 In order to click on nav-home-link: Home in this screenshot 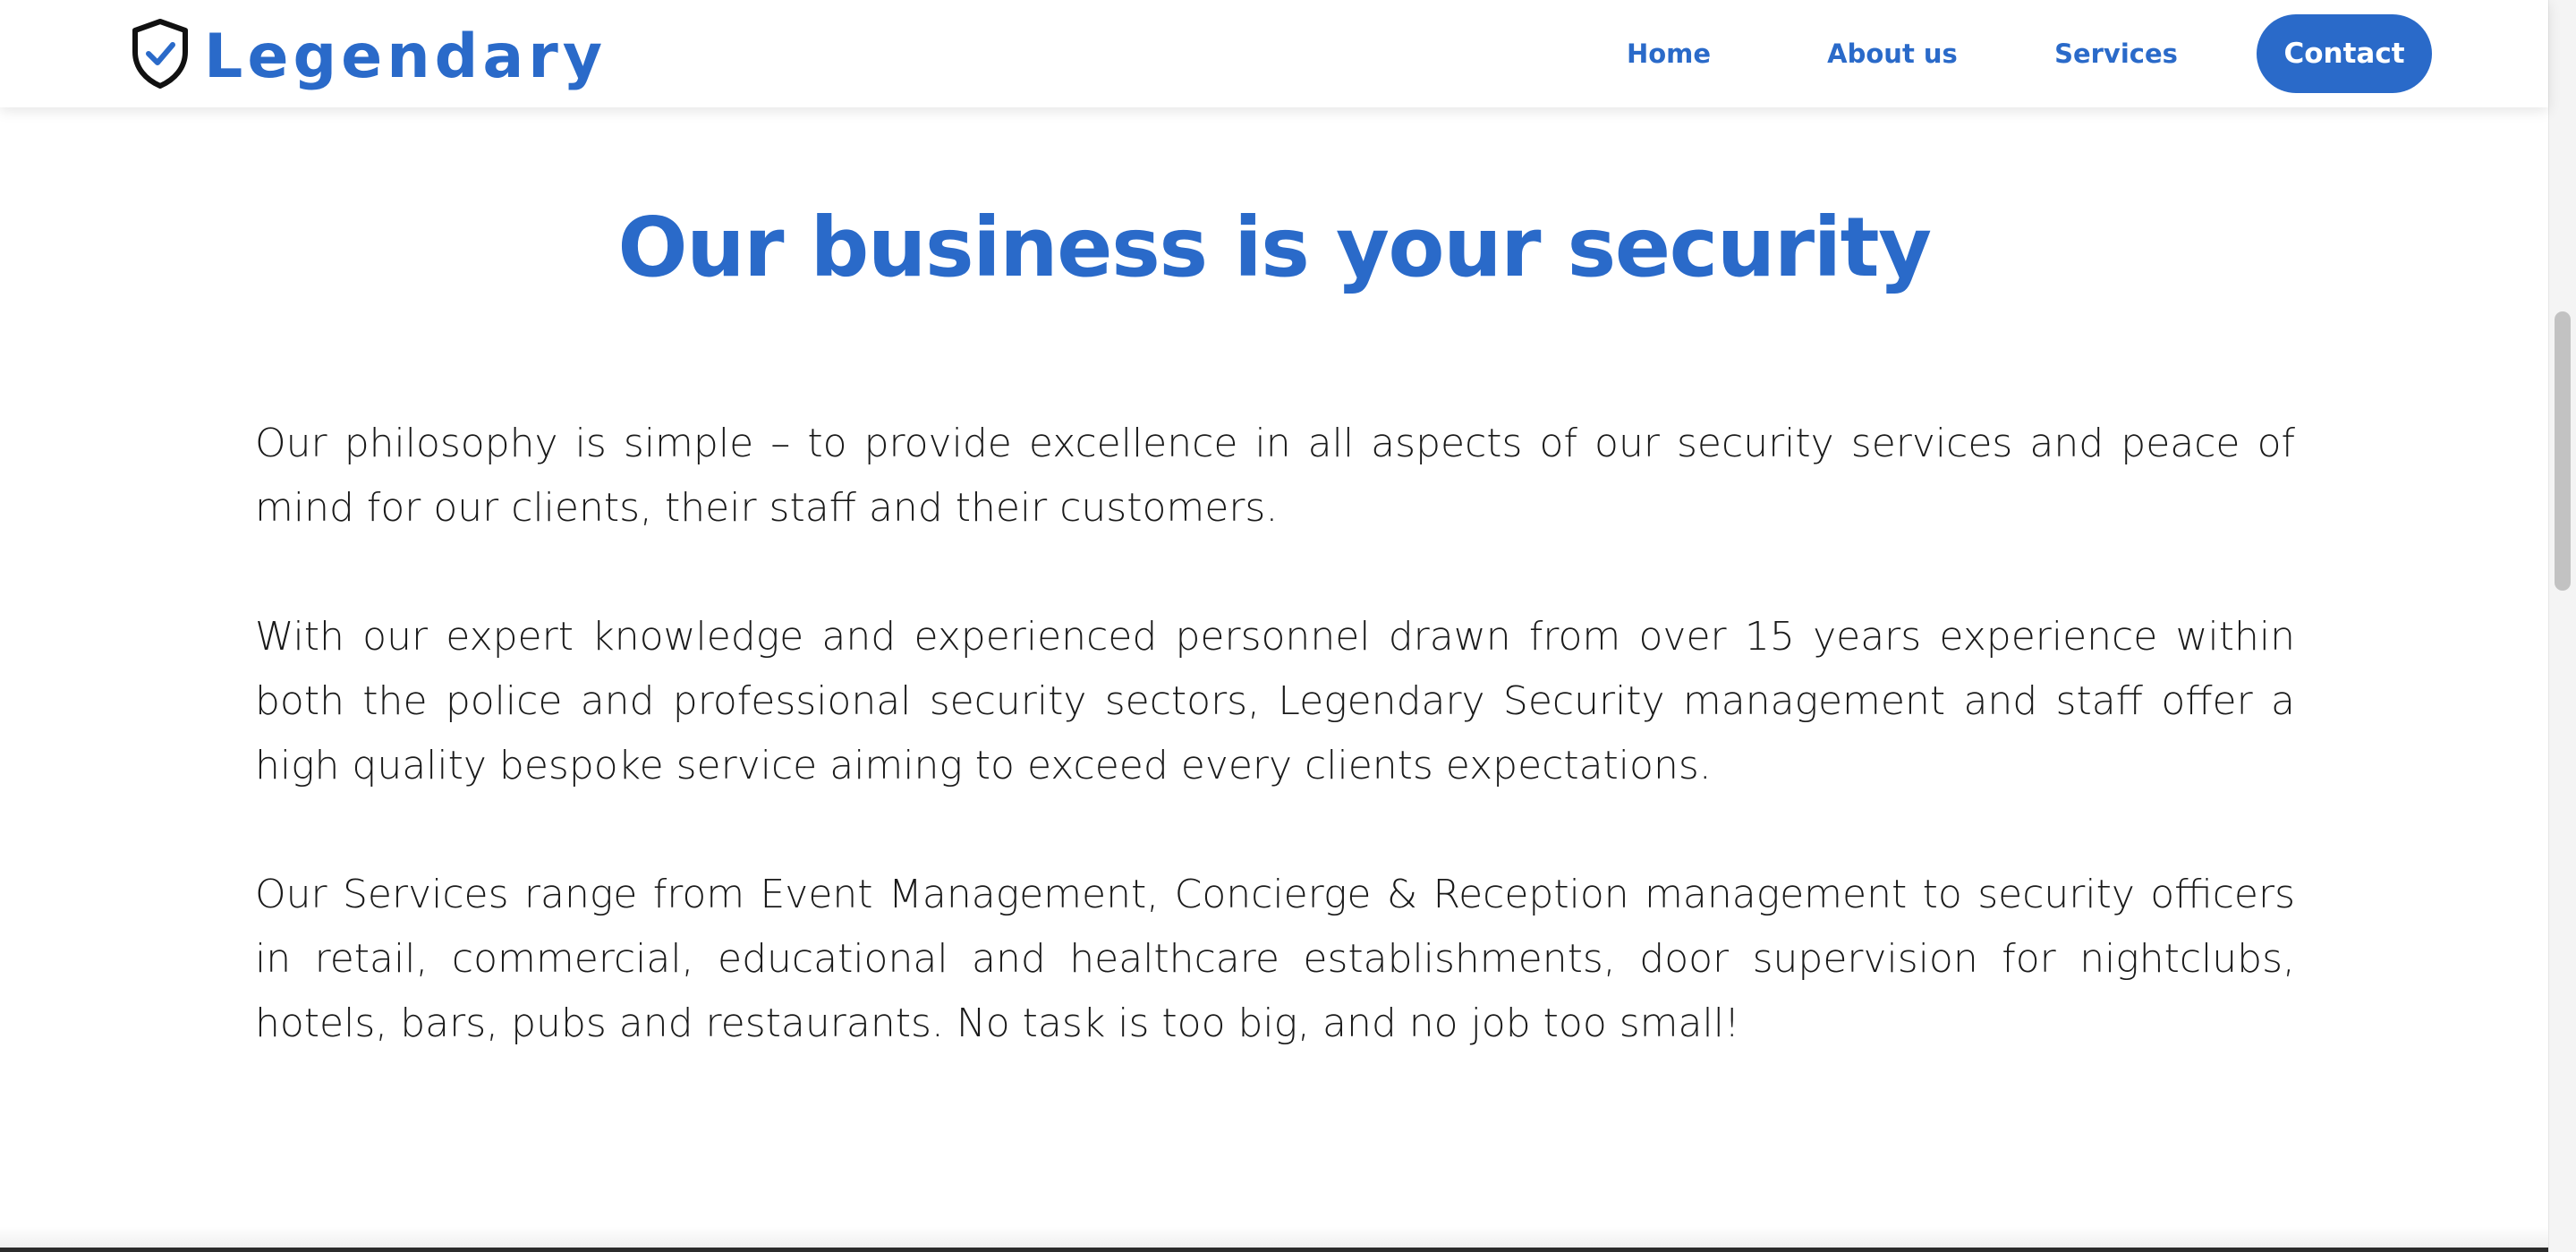, I will do `click(1669, 53)`.